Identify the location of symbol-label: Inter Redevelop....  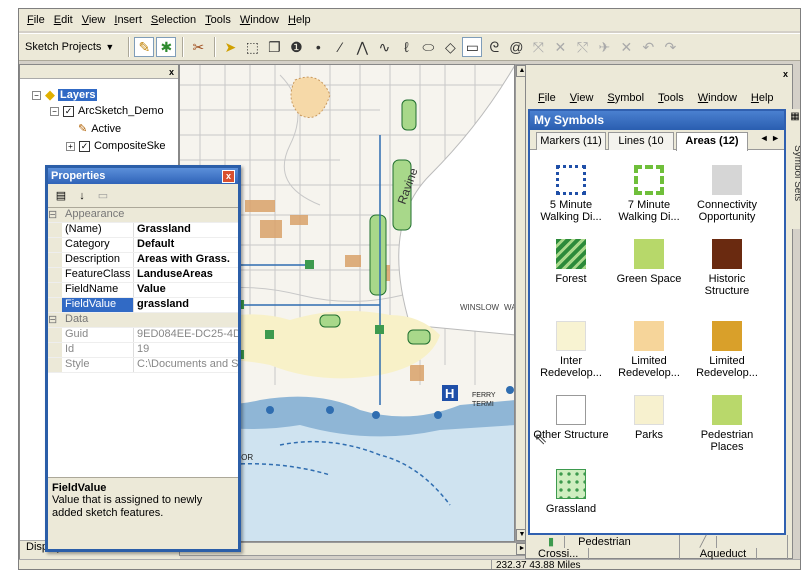
(571, 367).